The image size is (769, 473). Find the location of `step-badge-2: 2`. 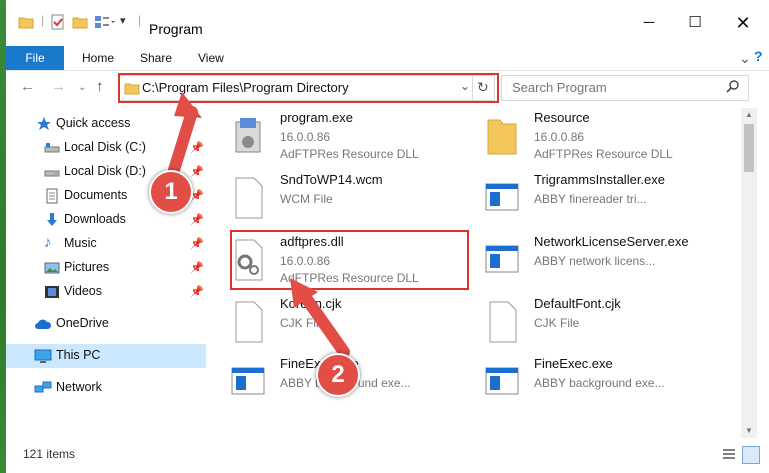

step-badge-2: 2 is located at coordinates (338, 375).